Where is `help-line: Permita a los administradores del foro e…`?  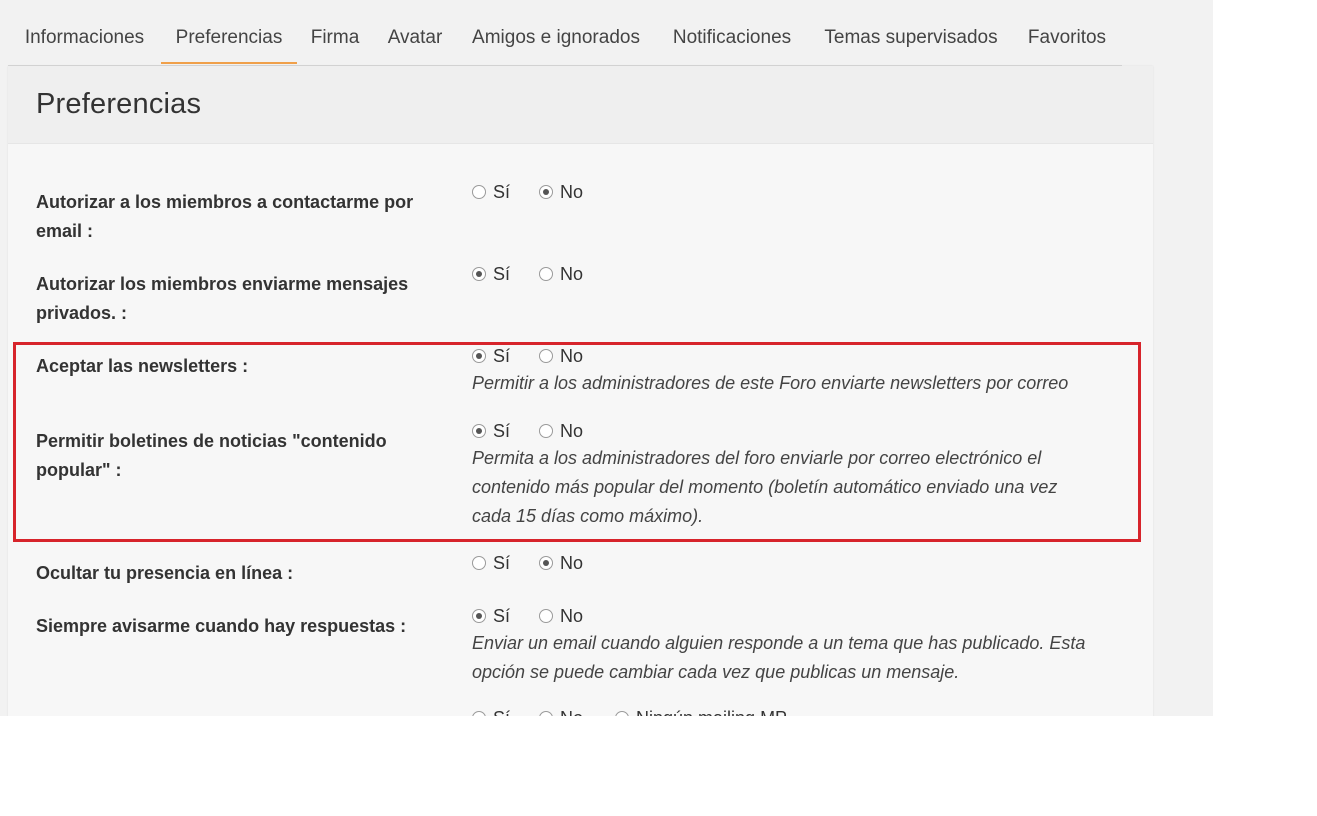 help-line: Permita a los administradores del foro e… is located at coordinates (757, 458).